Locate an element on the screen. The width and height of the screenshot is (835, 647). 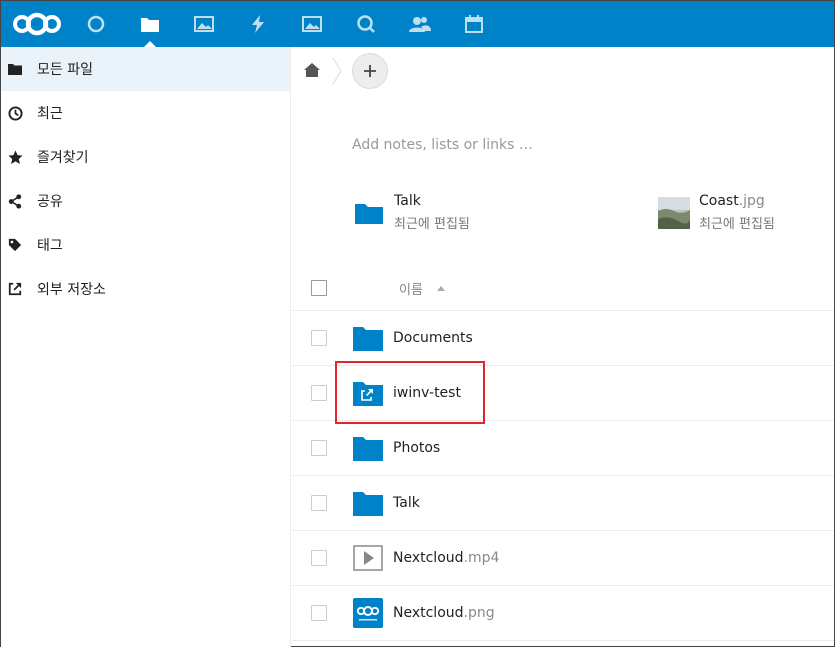
sidebar-item-label: 공유 is located at coordinates (50, 202).